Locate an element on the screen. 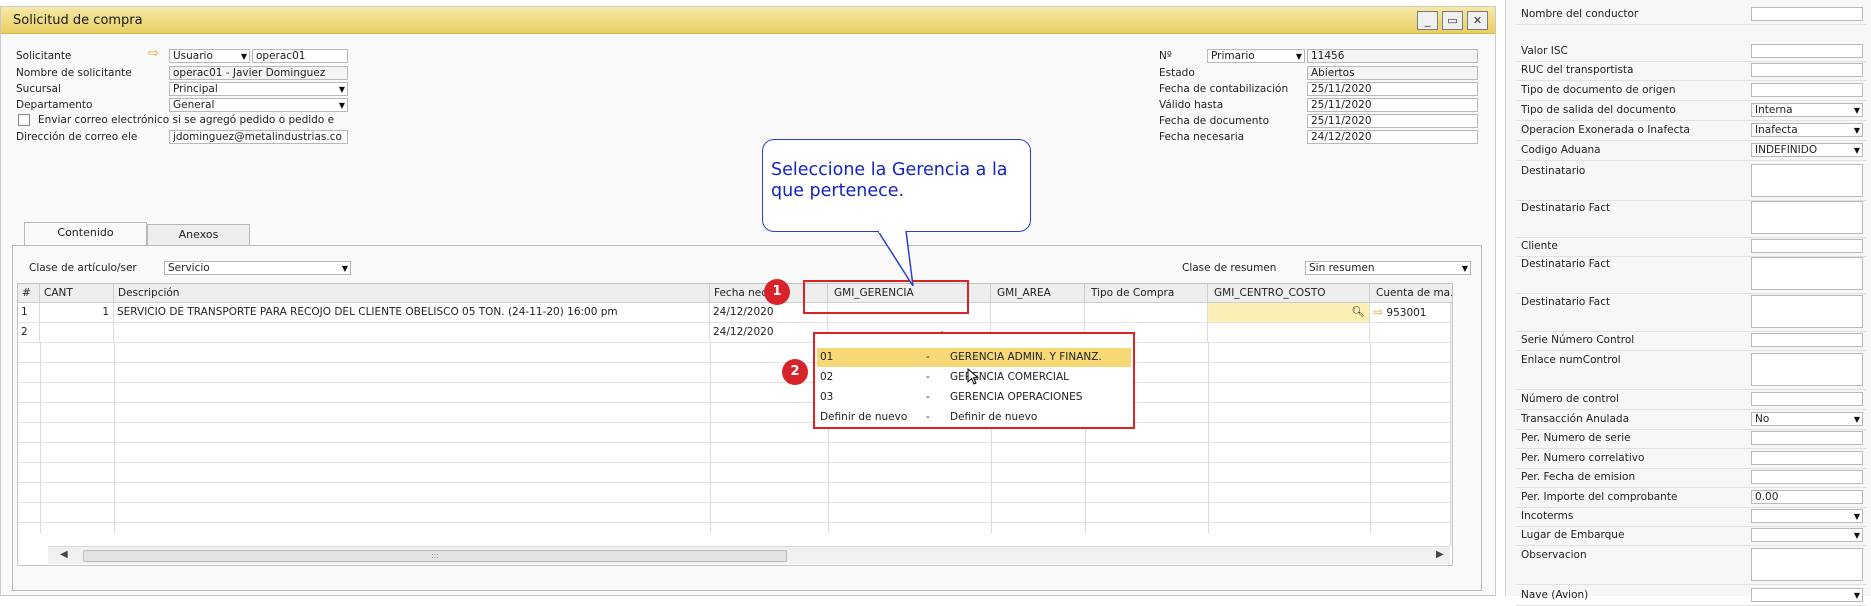 This screenshot has height=606, width=1871. scroll-left-icon: ◀ is located at coordinates (64, 554).